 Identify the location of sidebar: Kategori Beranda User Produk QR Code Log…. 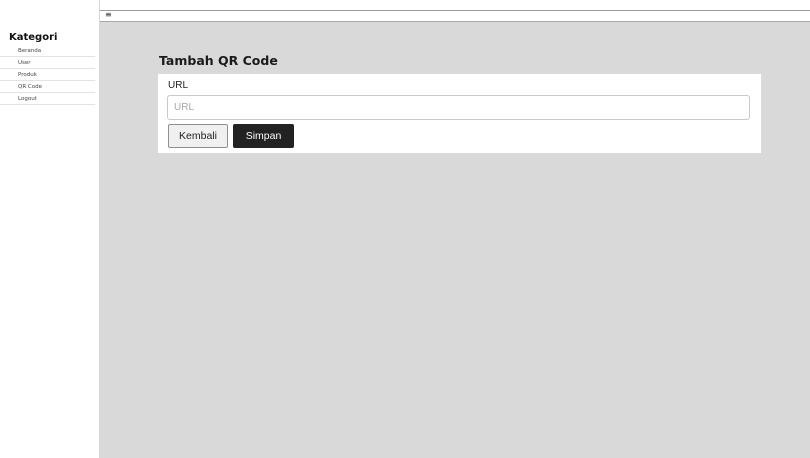
(50, 229).